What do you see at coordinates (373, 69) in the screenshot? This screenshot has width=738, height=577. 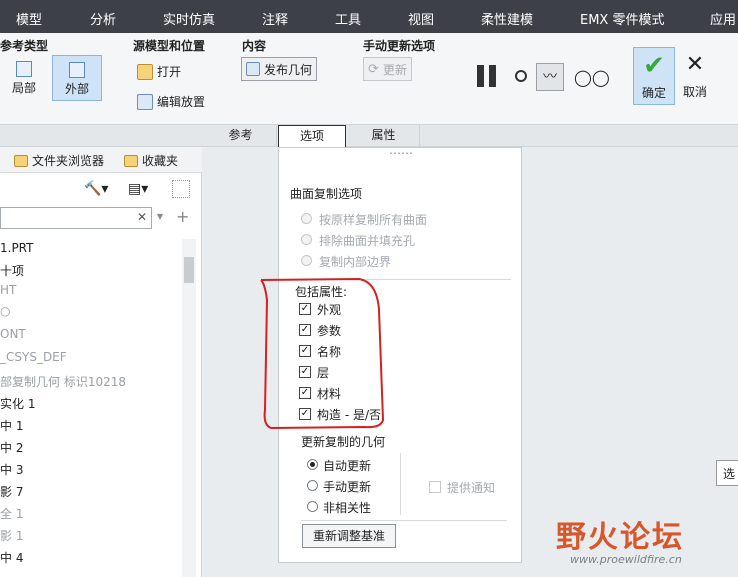 I see `refresh-icon: ⟳` at bounding box center [373, 69].